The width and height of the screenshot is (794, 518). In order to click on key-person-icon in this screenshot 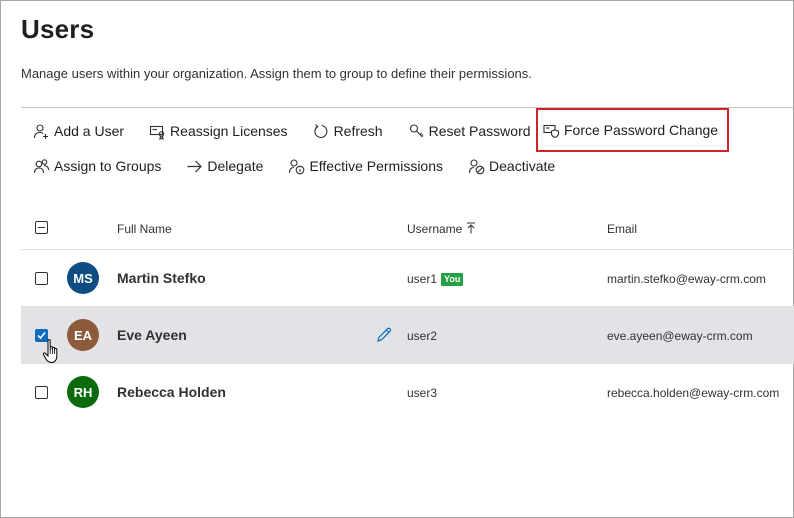, I will do `click(416, 130)`.